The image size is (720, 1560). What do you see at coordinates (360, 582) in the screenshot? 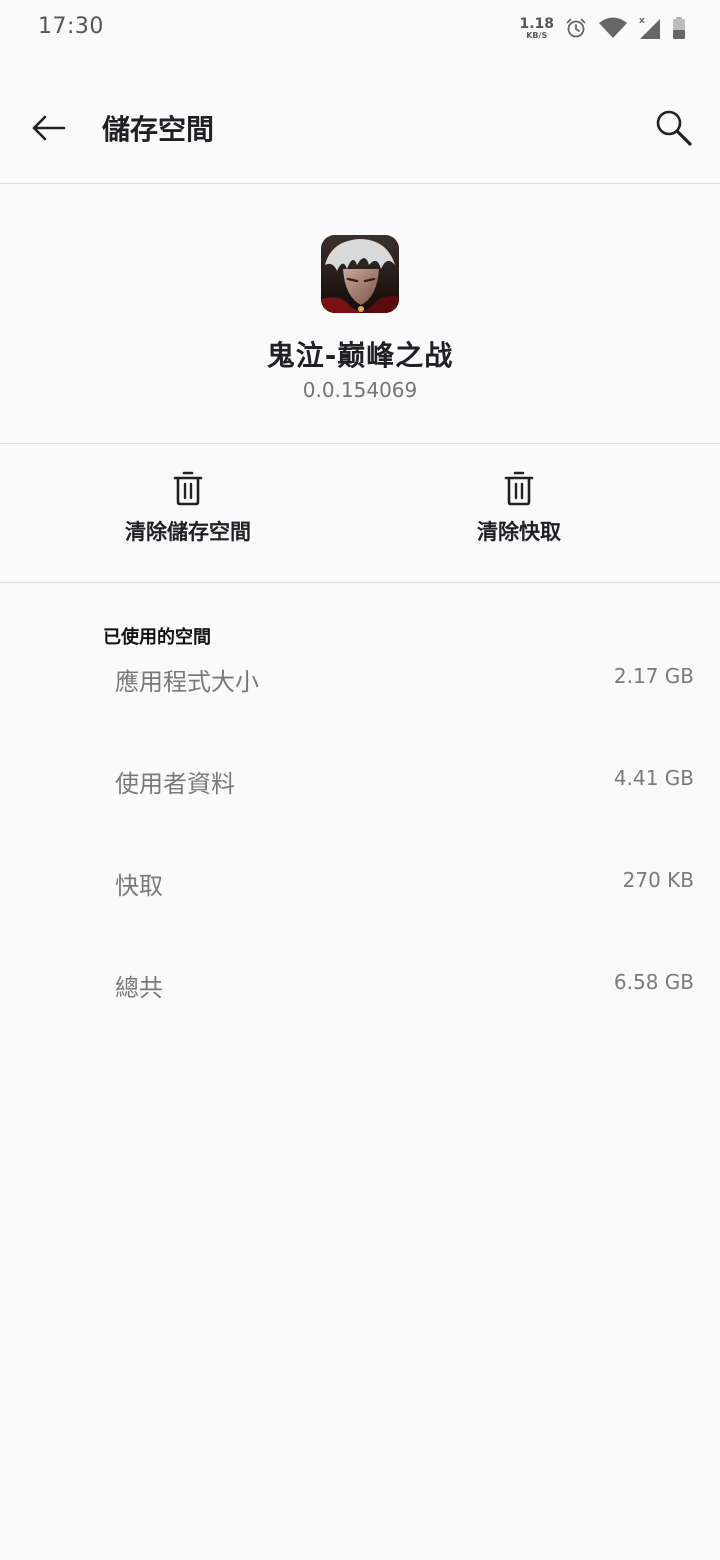
I see `divider-actions` at bounding box center [360, 582].